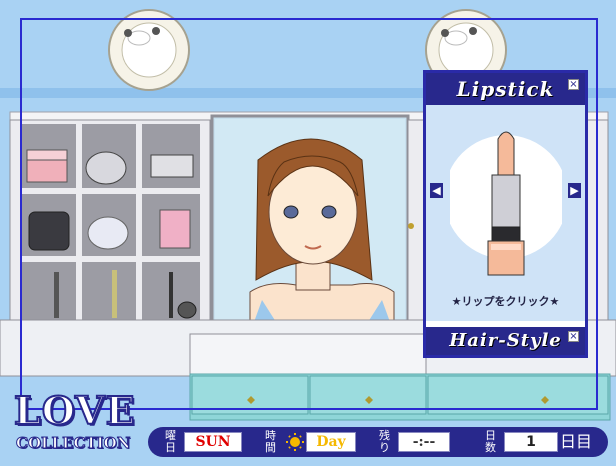 The width and height of the screenshot is (616, 466). I want to click on sun-icon, so click(295, 442).